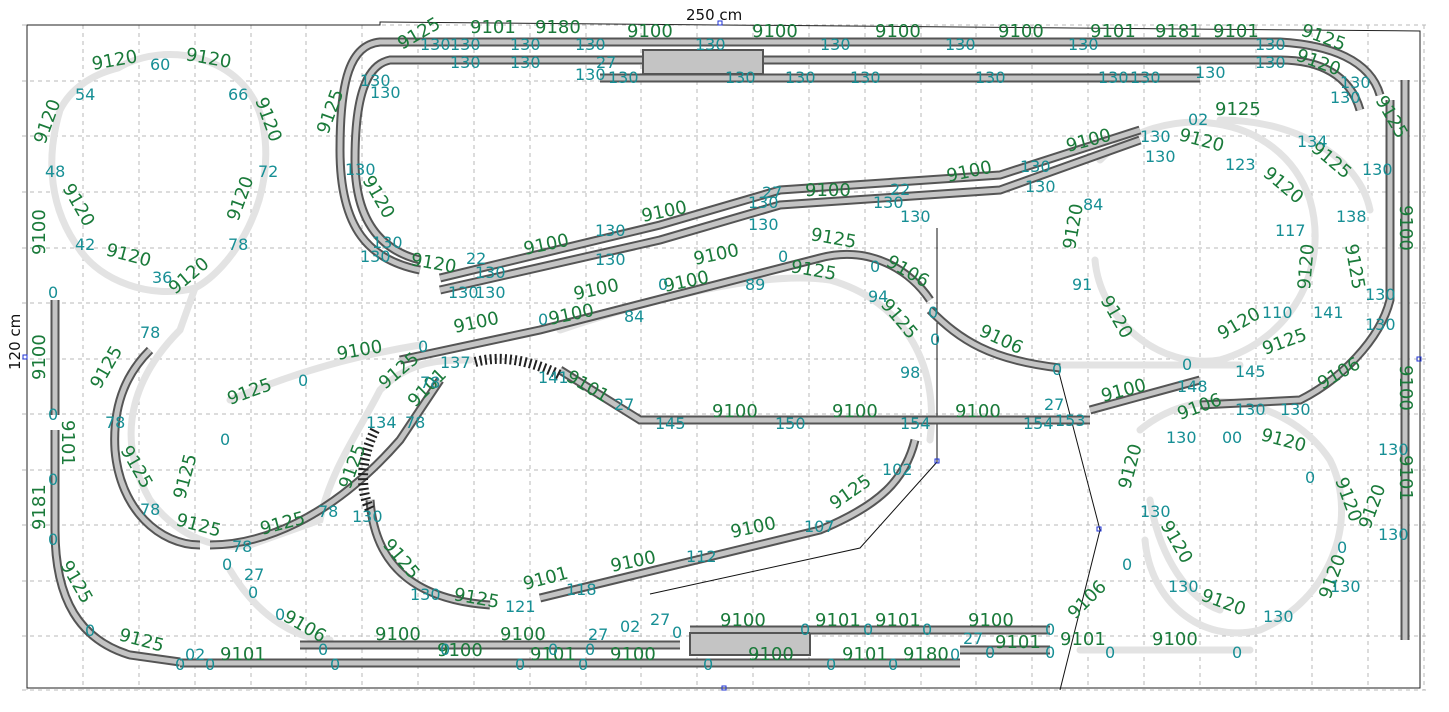 This screenshot has height=712, width=1449. Describe the element at coordinates (85, 244) in the screenshot. I see `grade-label: 42` at that location.